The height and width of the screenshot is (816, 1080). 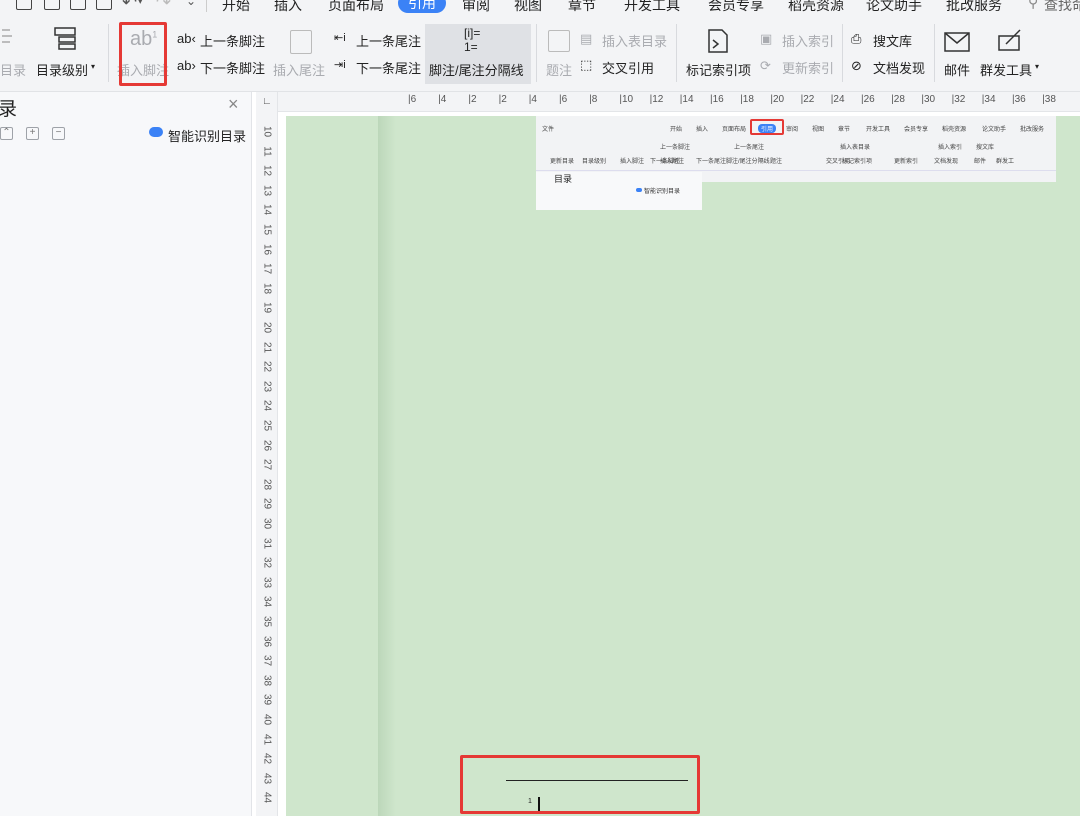 I want to click on save-icon, so click(x=24, y=5).